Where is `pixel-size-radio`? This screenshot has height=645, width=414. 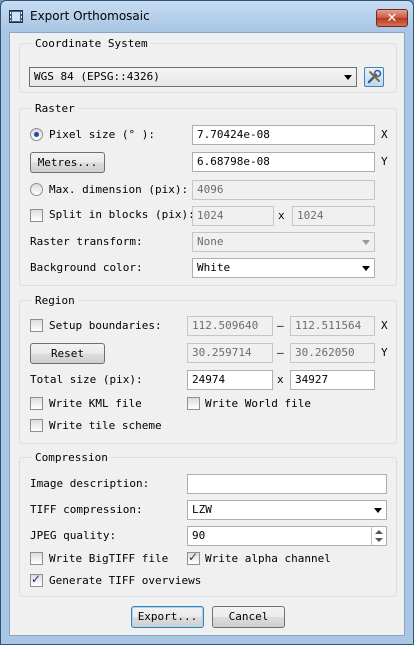 pixel-size-radio is located at coordinates (36, 134).